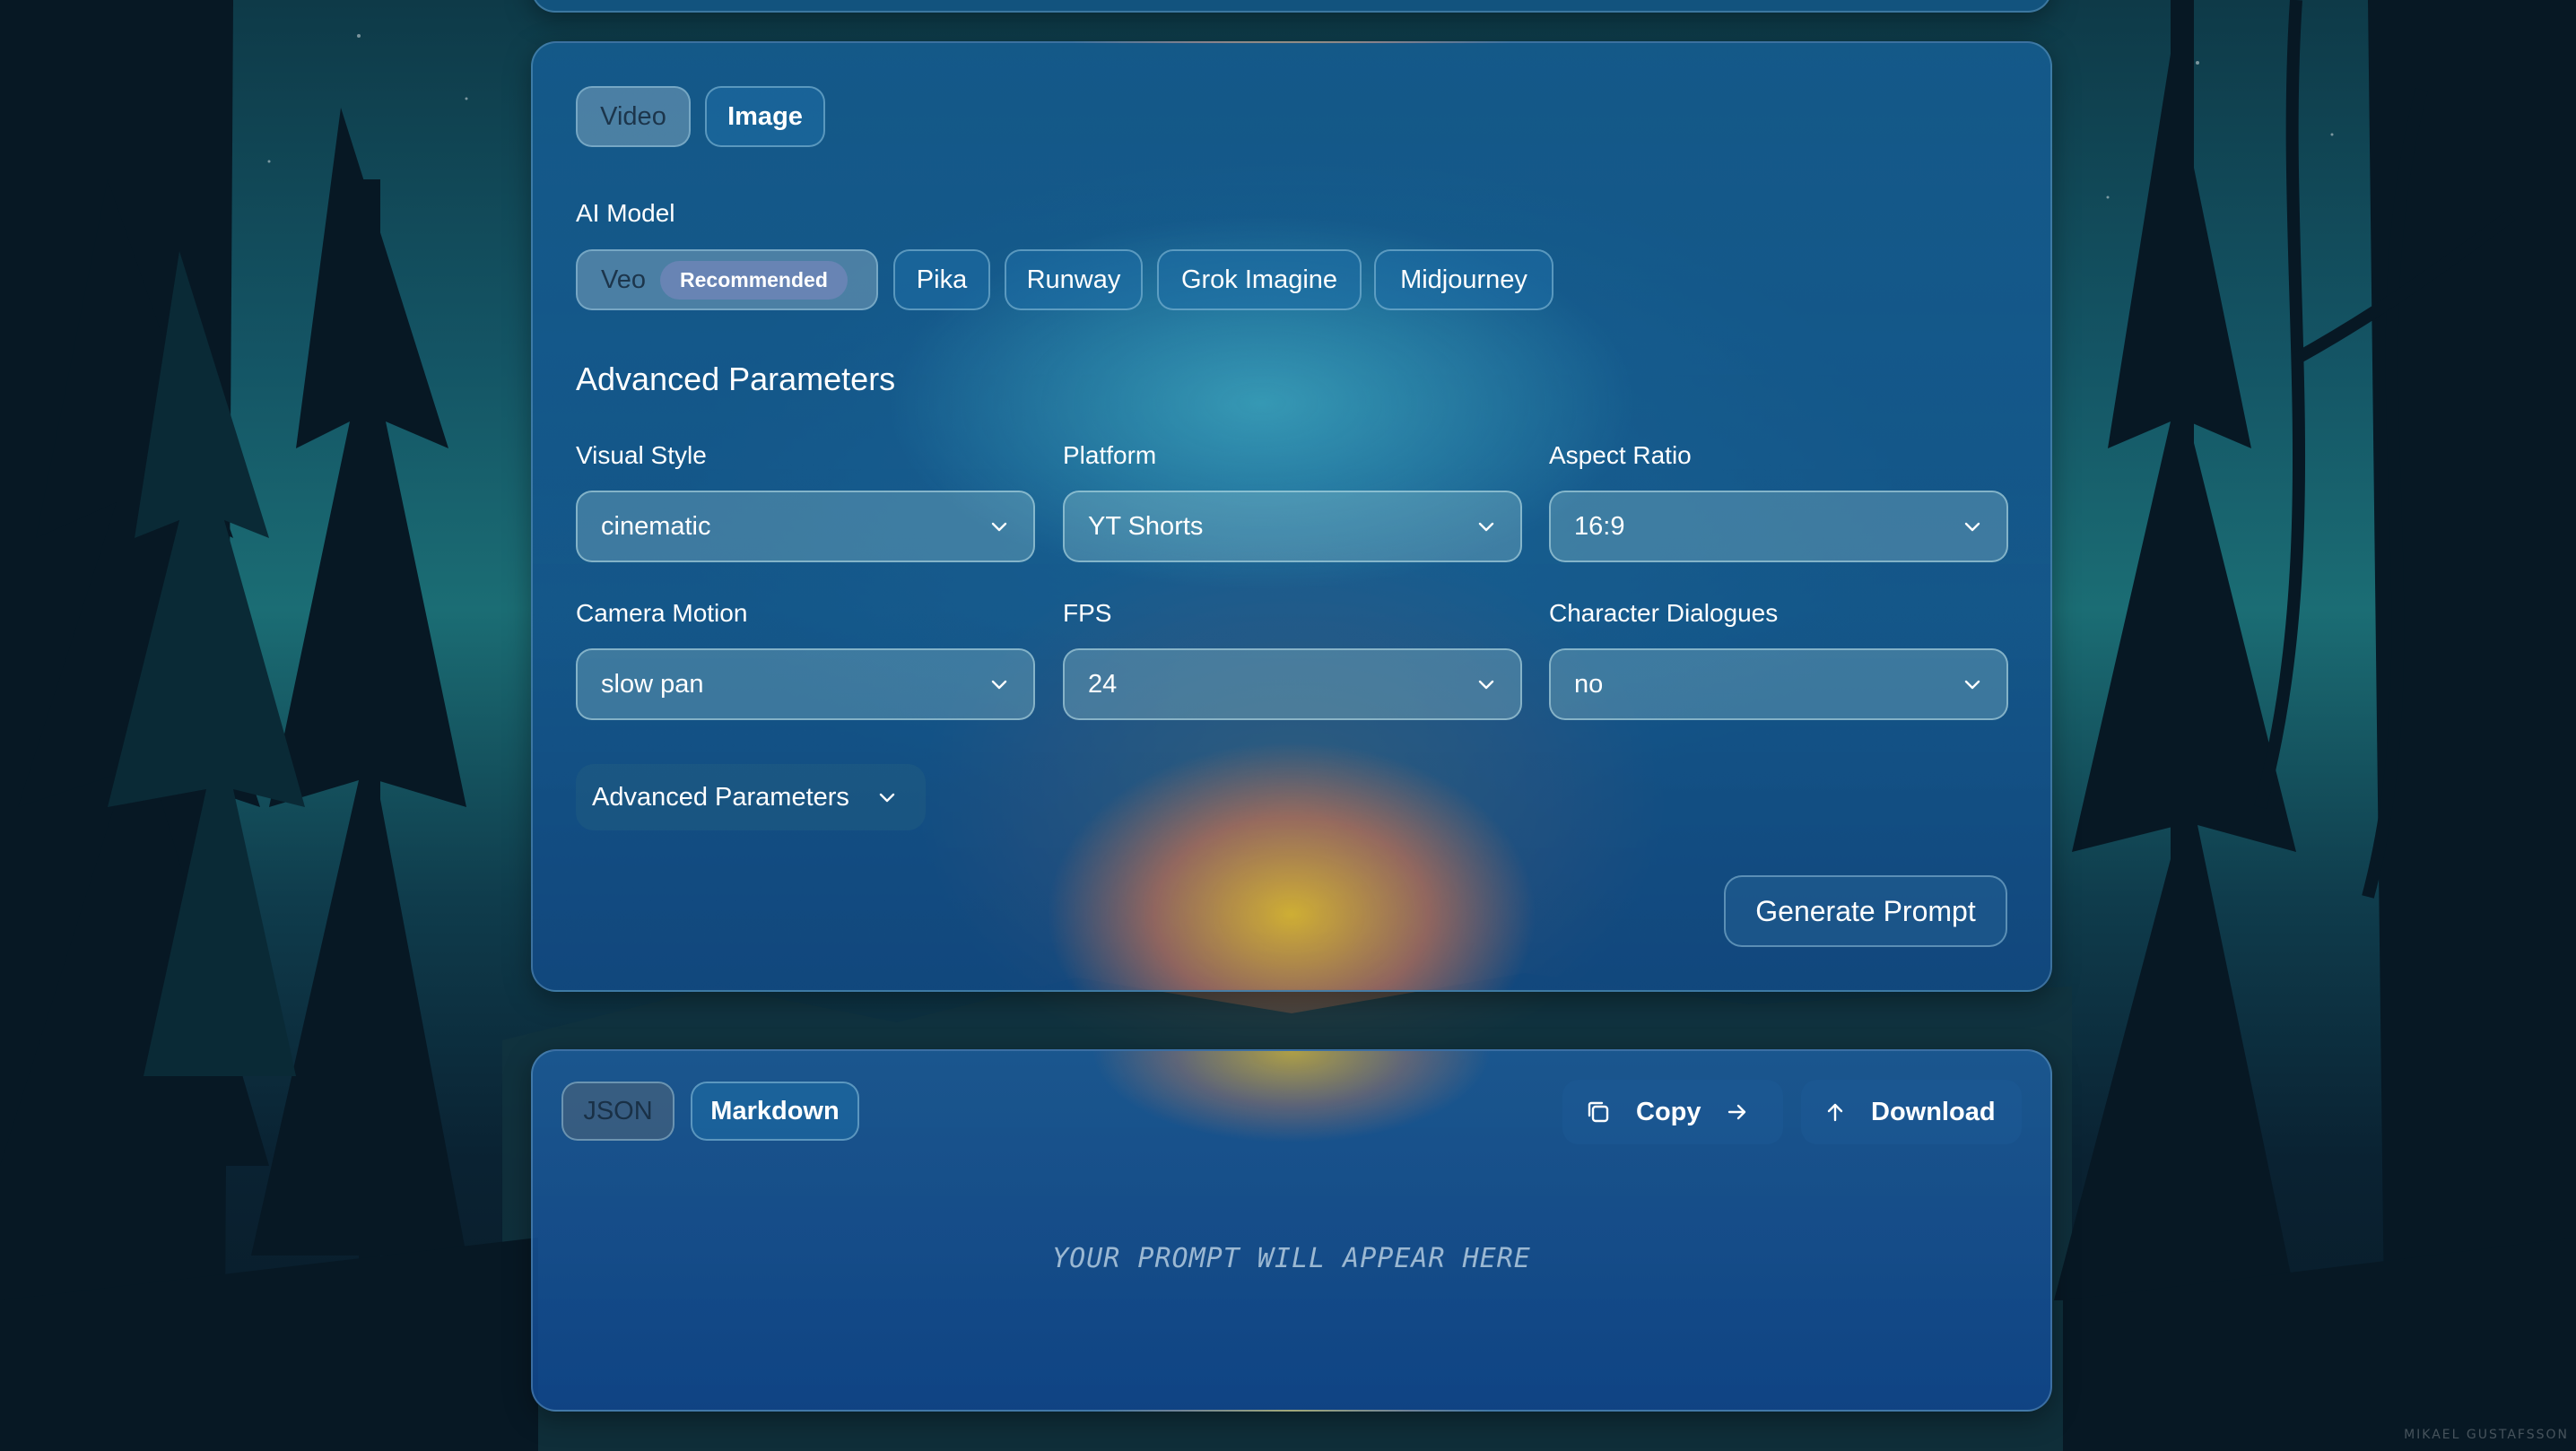 The width and height of the screenshot is (2576, 1451). Describe the element at coordinates (652, 684) in the screenshot. I see `camera-motion-value: slow pan` at that location.